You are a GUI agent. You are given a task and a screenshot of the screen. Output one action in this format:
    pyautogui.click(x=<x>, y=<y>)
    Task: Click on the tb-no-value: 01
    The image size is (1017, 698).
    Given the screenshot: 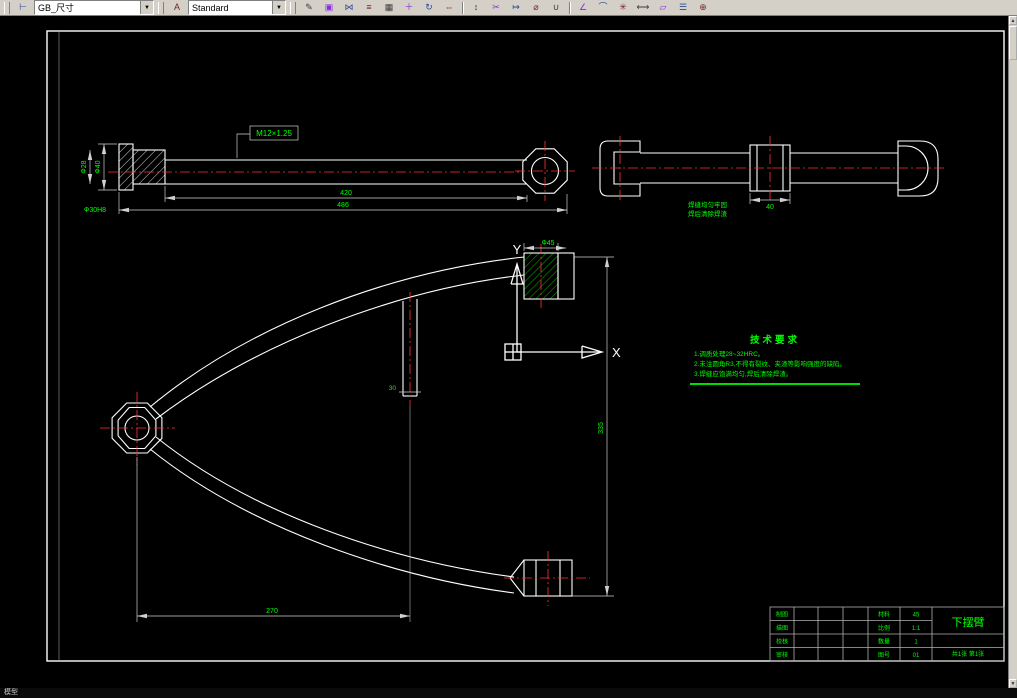 What is the action you would take?
    pyautogui.click(x=916, y=656)
    